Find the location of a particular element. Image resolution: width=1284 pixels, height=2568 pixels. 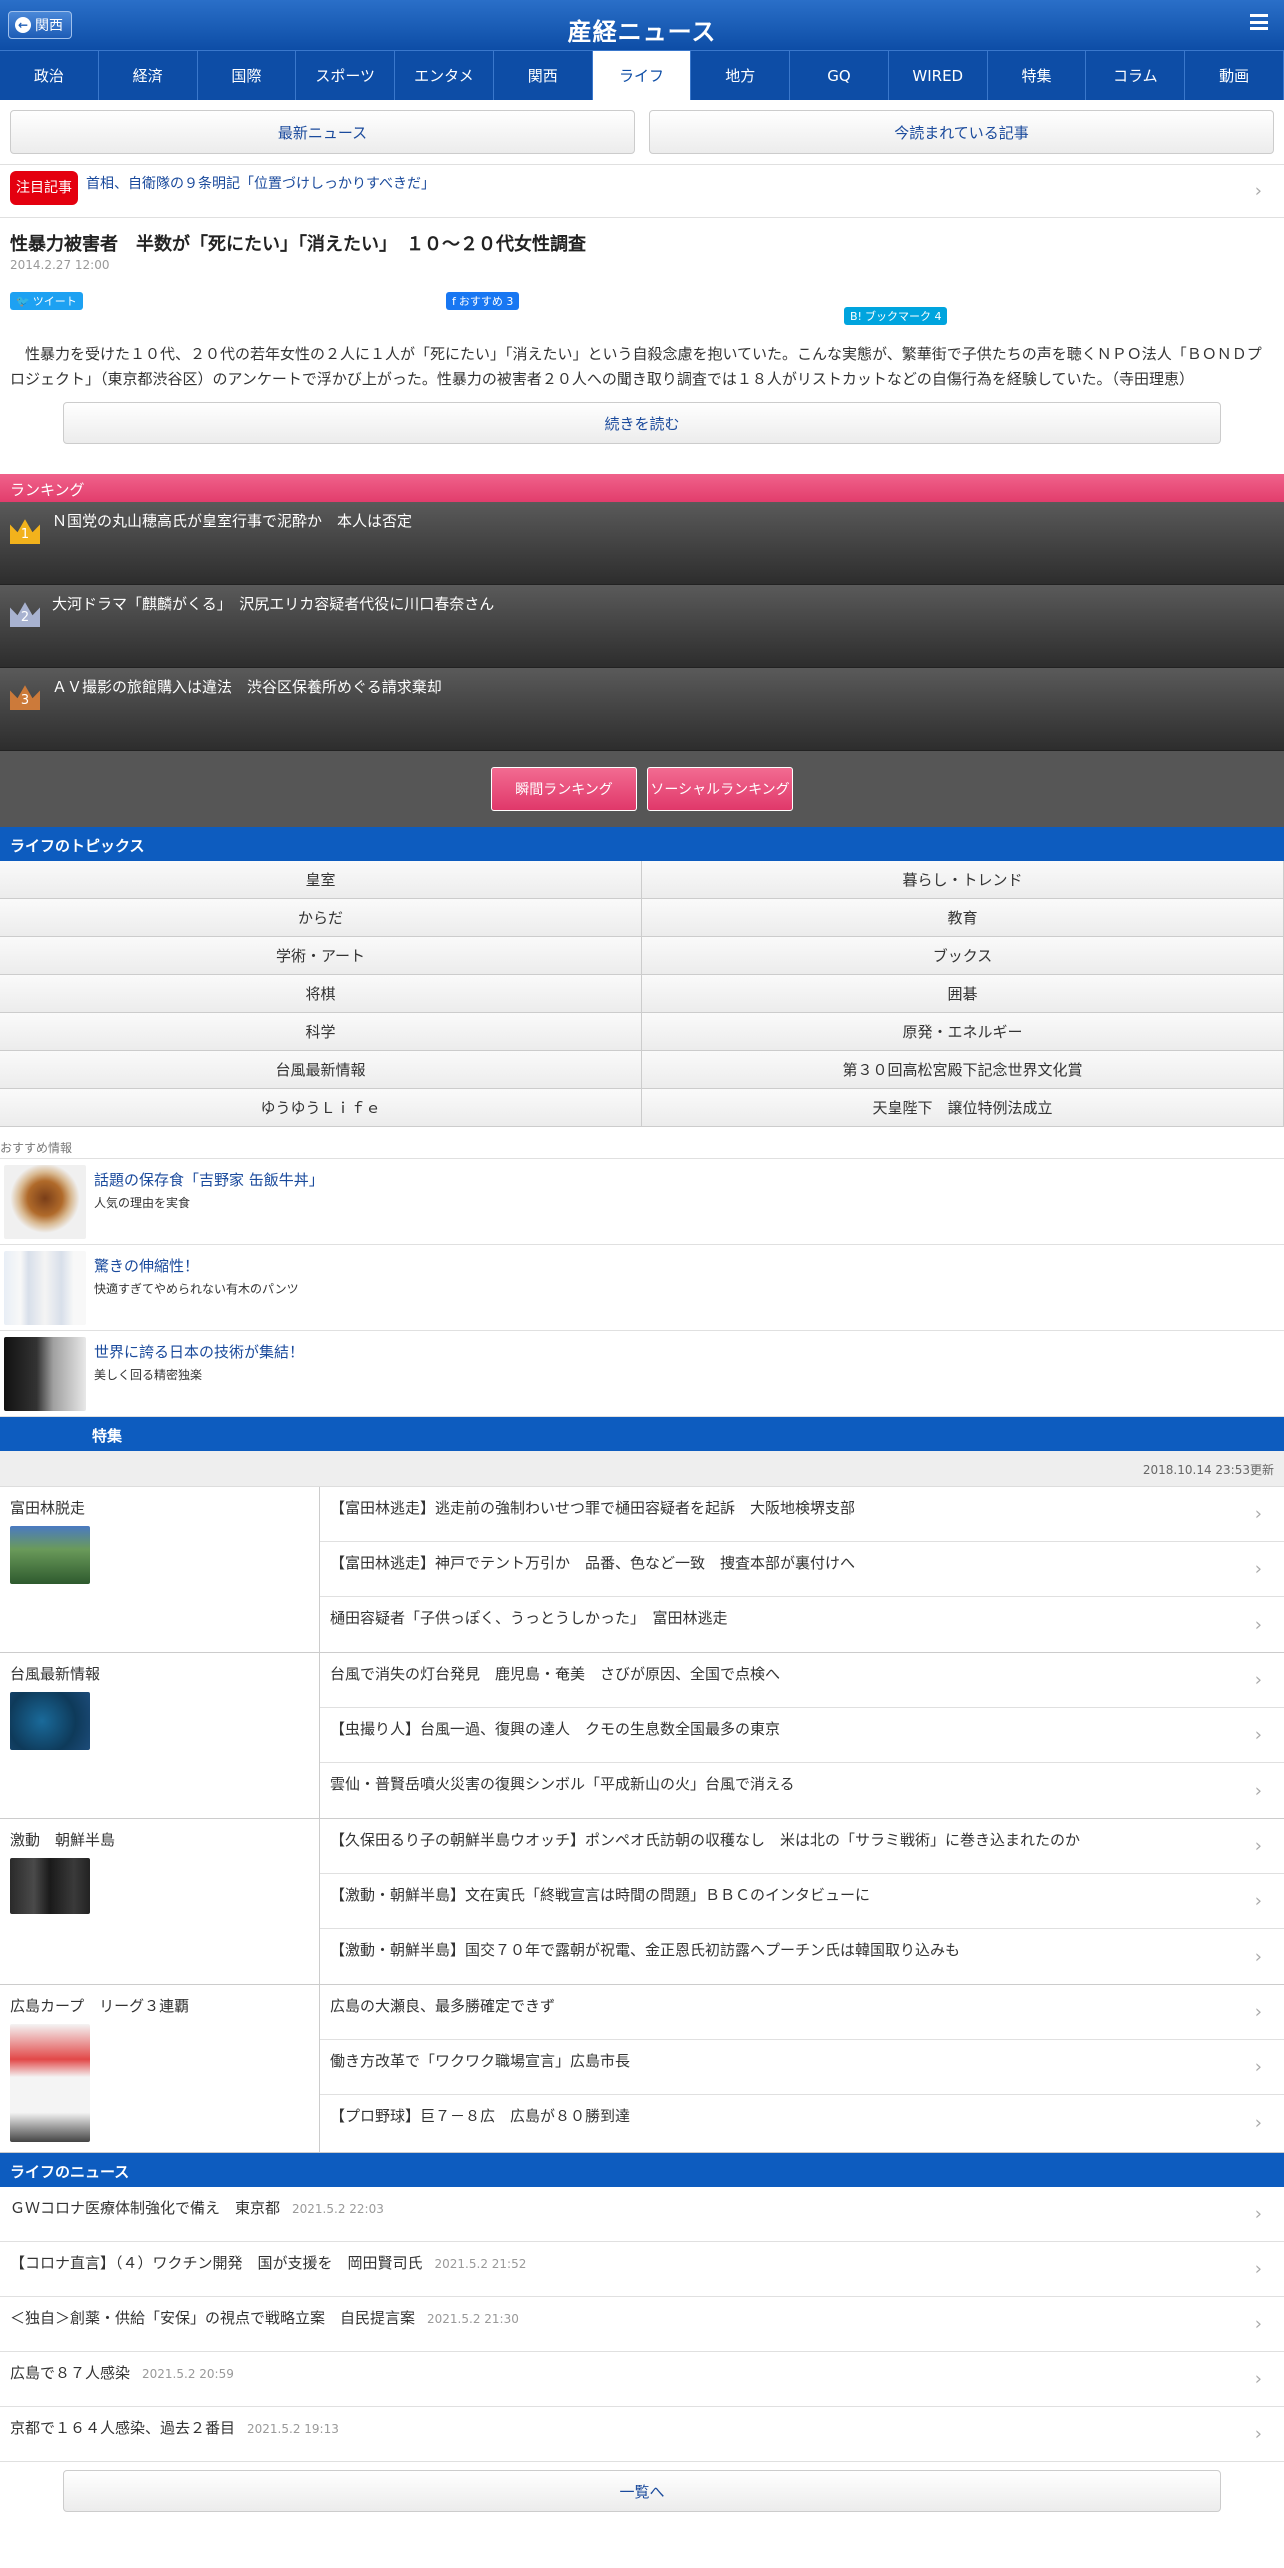

feature-header: 特集 is located at coordinates (642, 1434).